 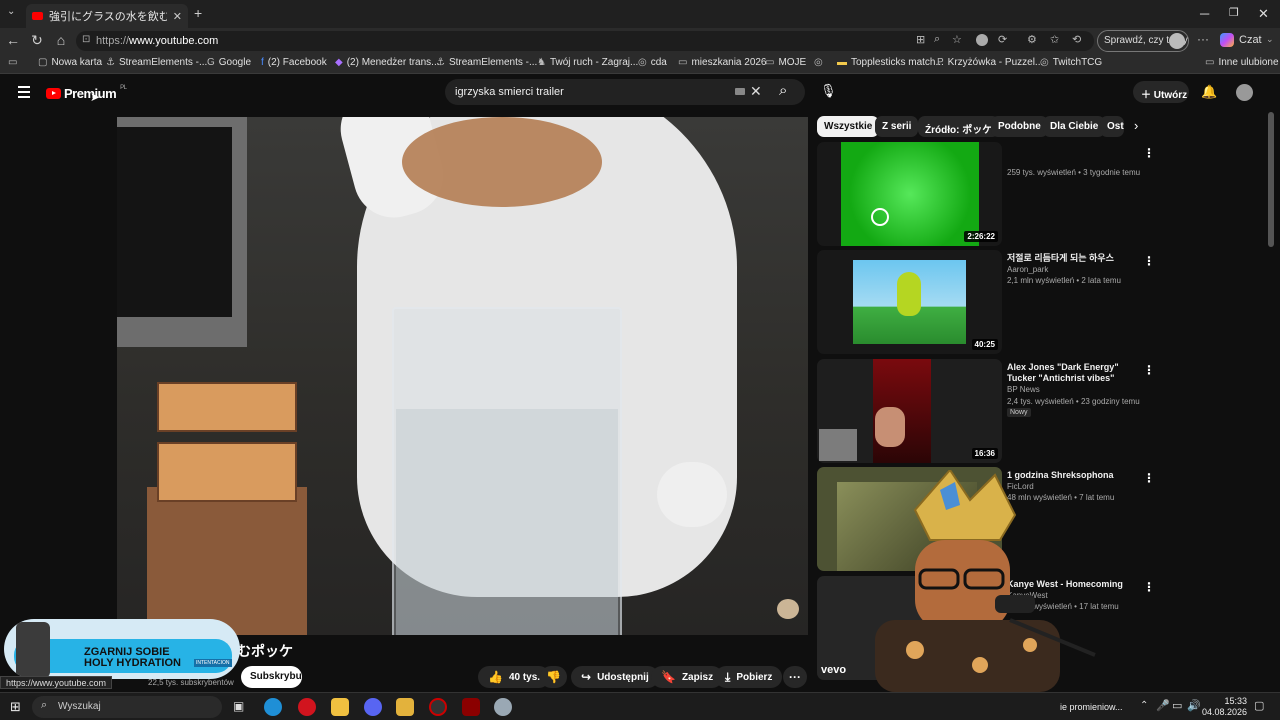 What do you see at coordinates (1074, 126) in the screenshot?
I see `chip-for-you: Dla Ciebie` at bounding box center [1074, 126].